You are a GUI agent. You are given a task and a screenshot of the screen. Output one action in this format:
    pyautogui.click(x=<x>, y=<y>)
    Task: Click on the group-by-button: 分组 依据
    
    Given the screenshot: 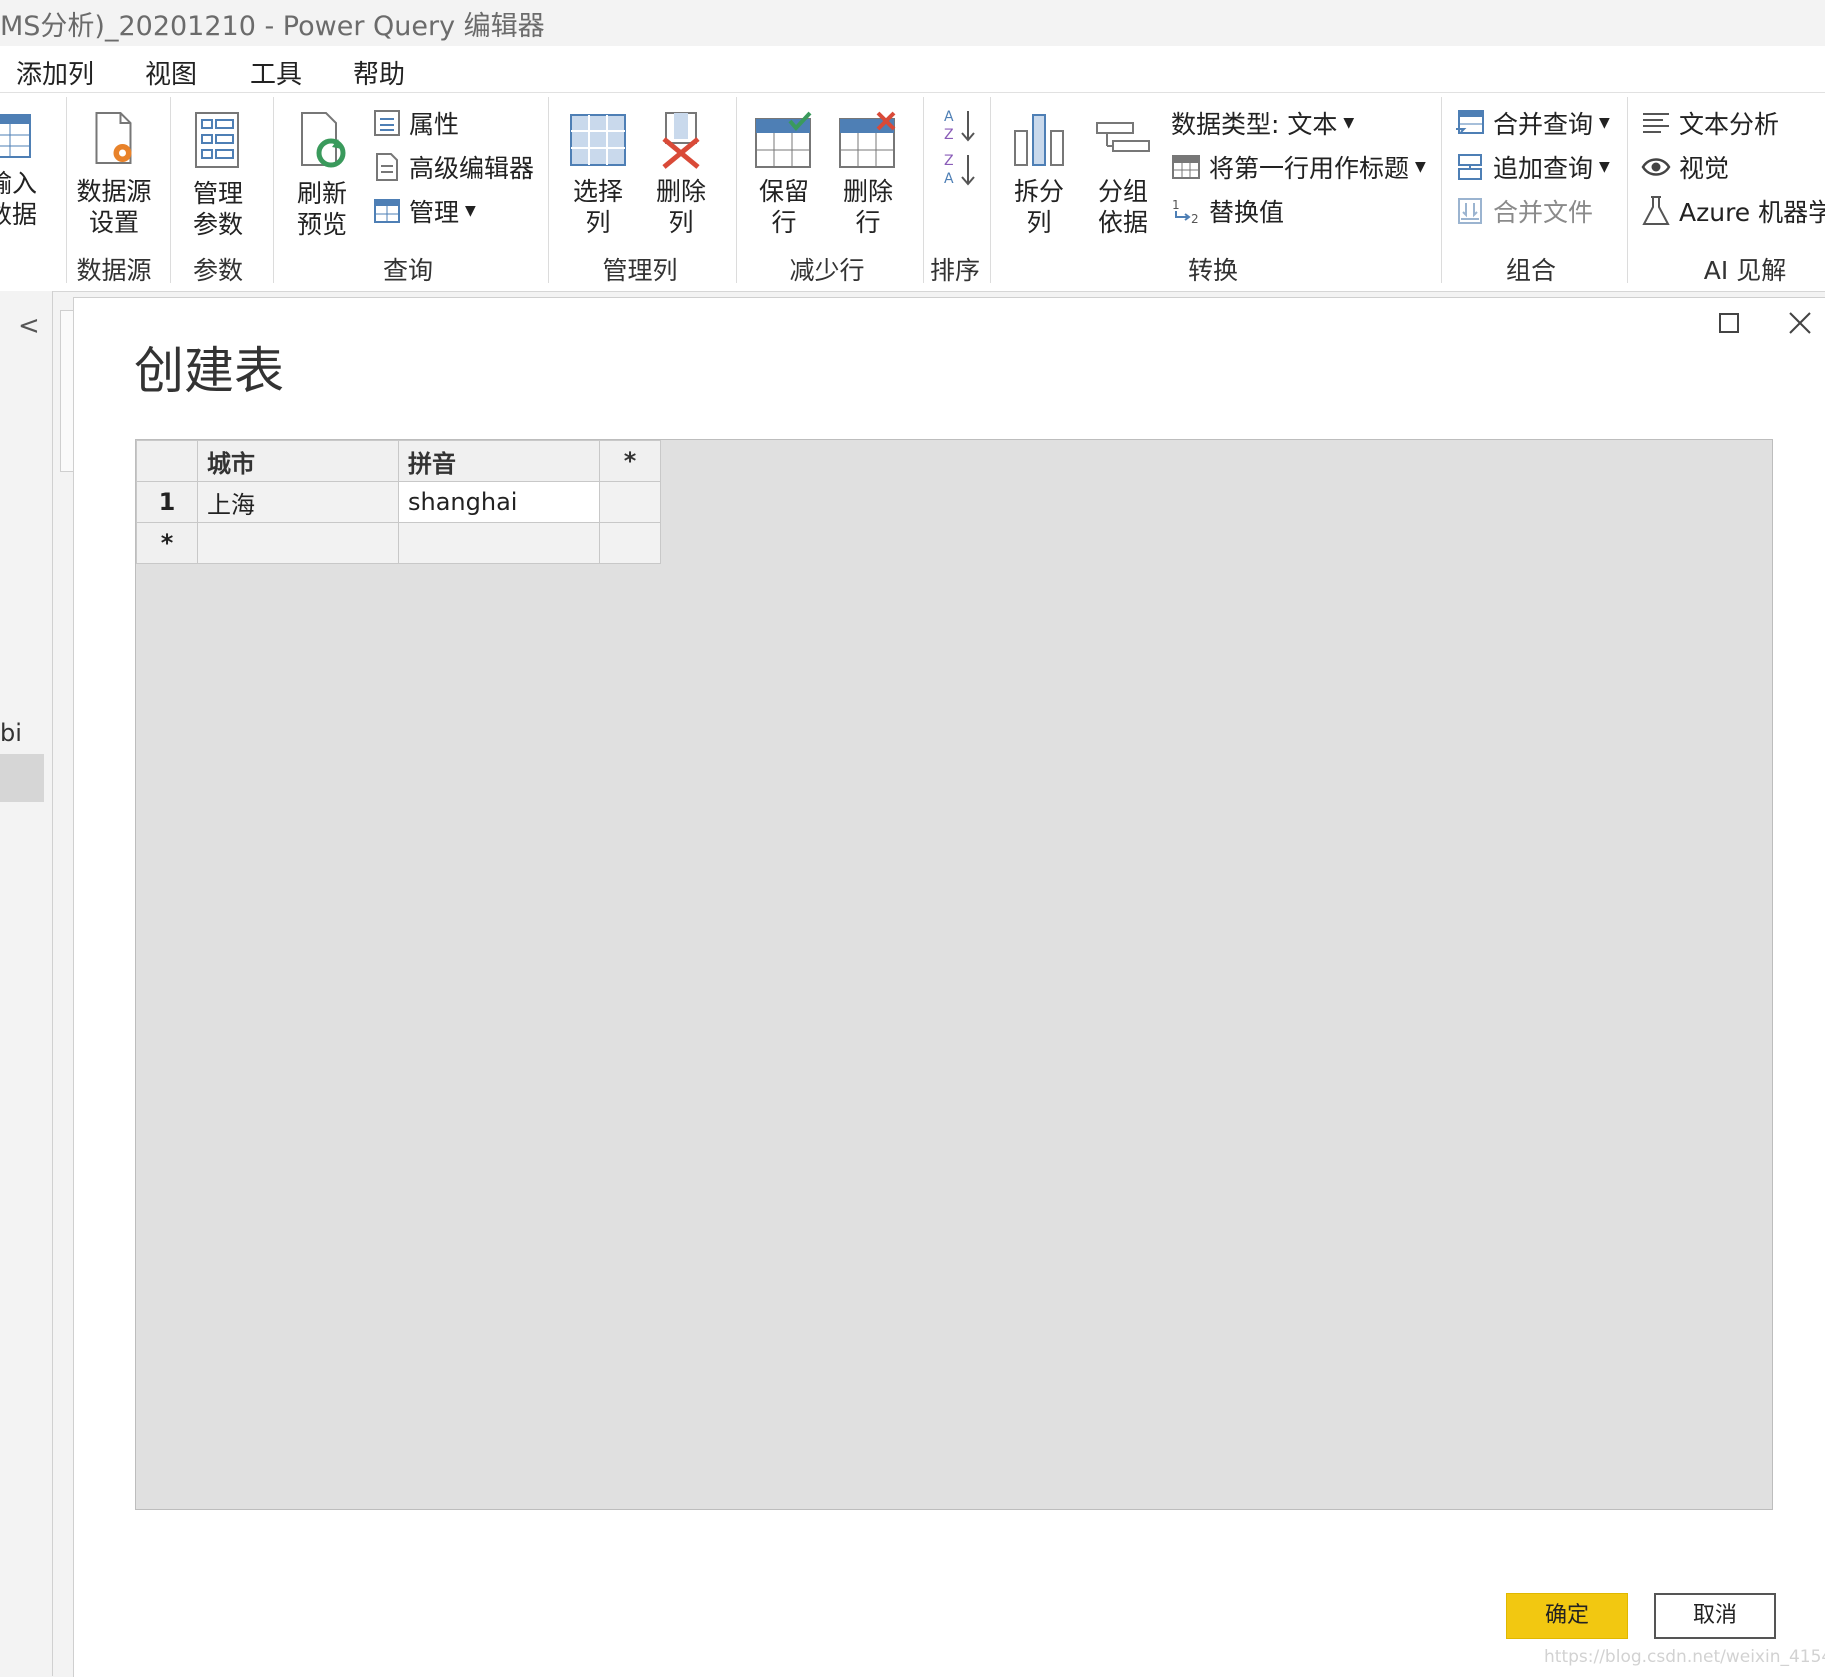 What is the action you would take?
    pyautogui.click(x=1123, y=174)
    